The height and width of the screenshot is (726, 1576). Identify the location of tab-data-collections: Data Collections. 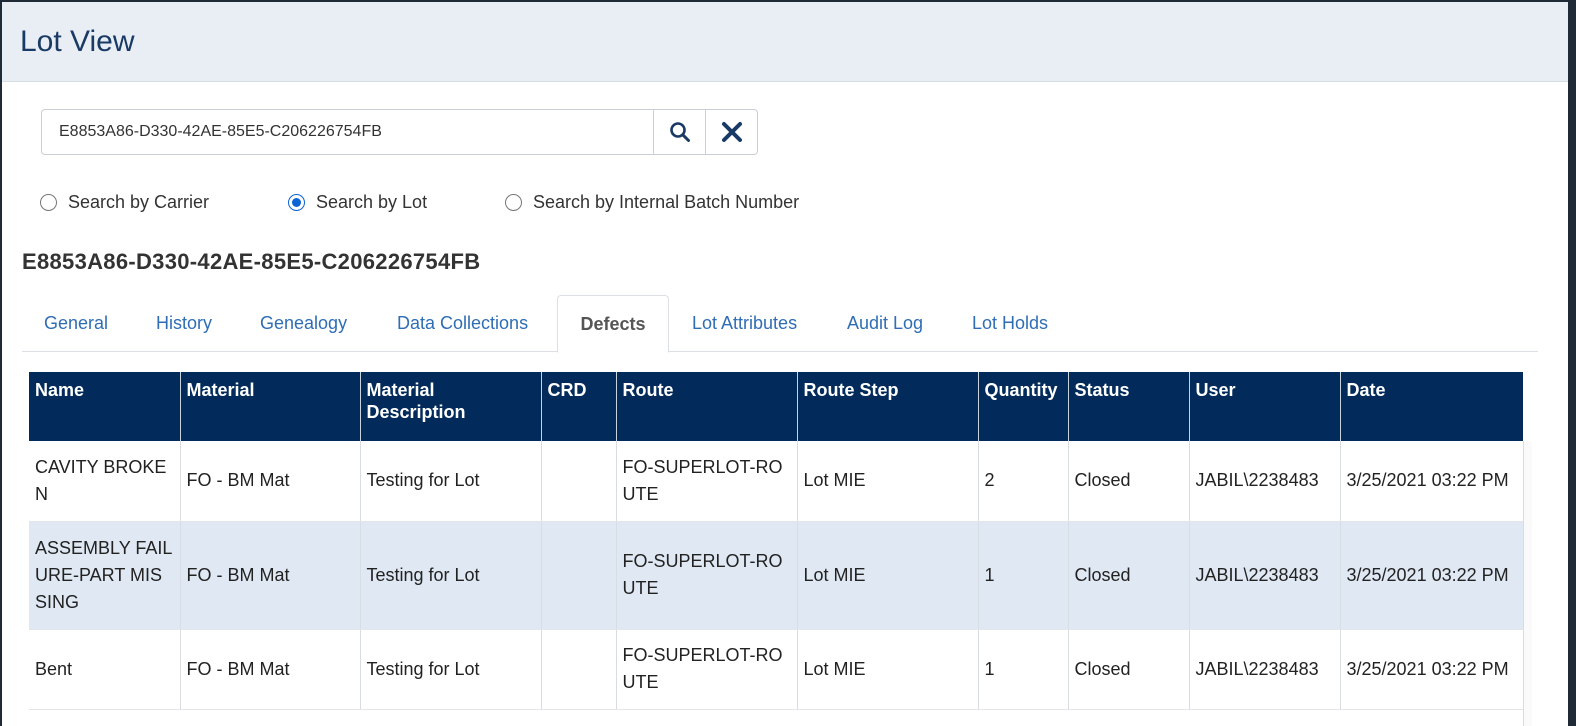
(462, 323).